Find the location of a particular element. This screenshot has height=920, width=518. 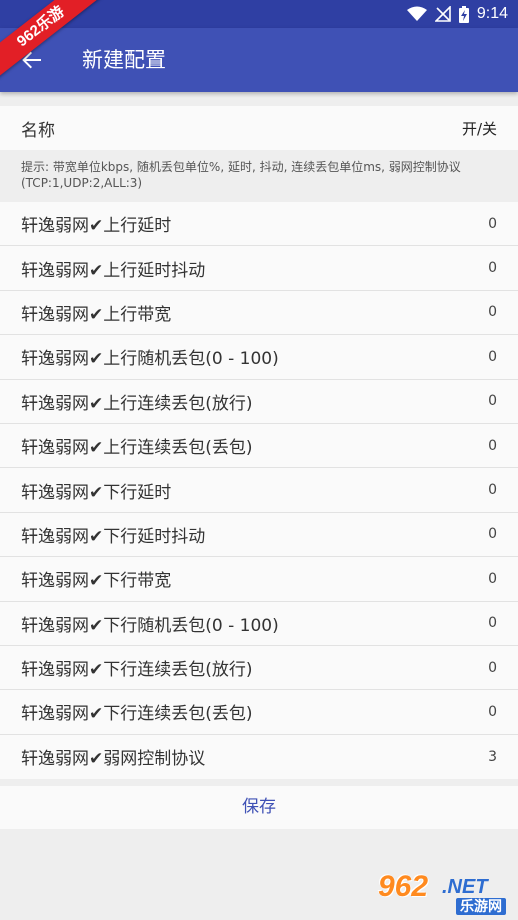

status-time: 9:14 is located at coordinates (492, 13).